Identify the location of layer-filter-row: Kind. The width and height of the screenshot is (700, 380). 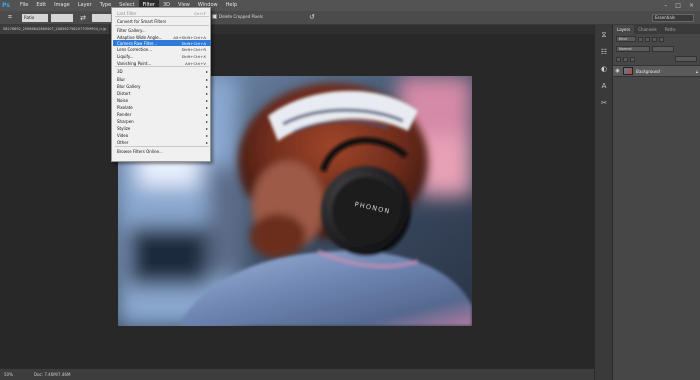
(656, 39).